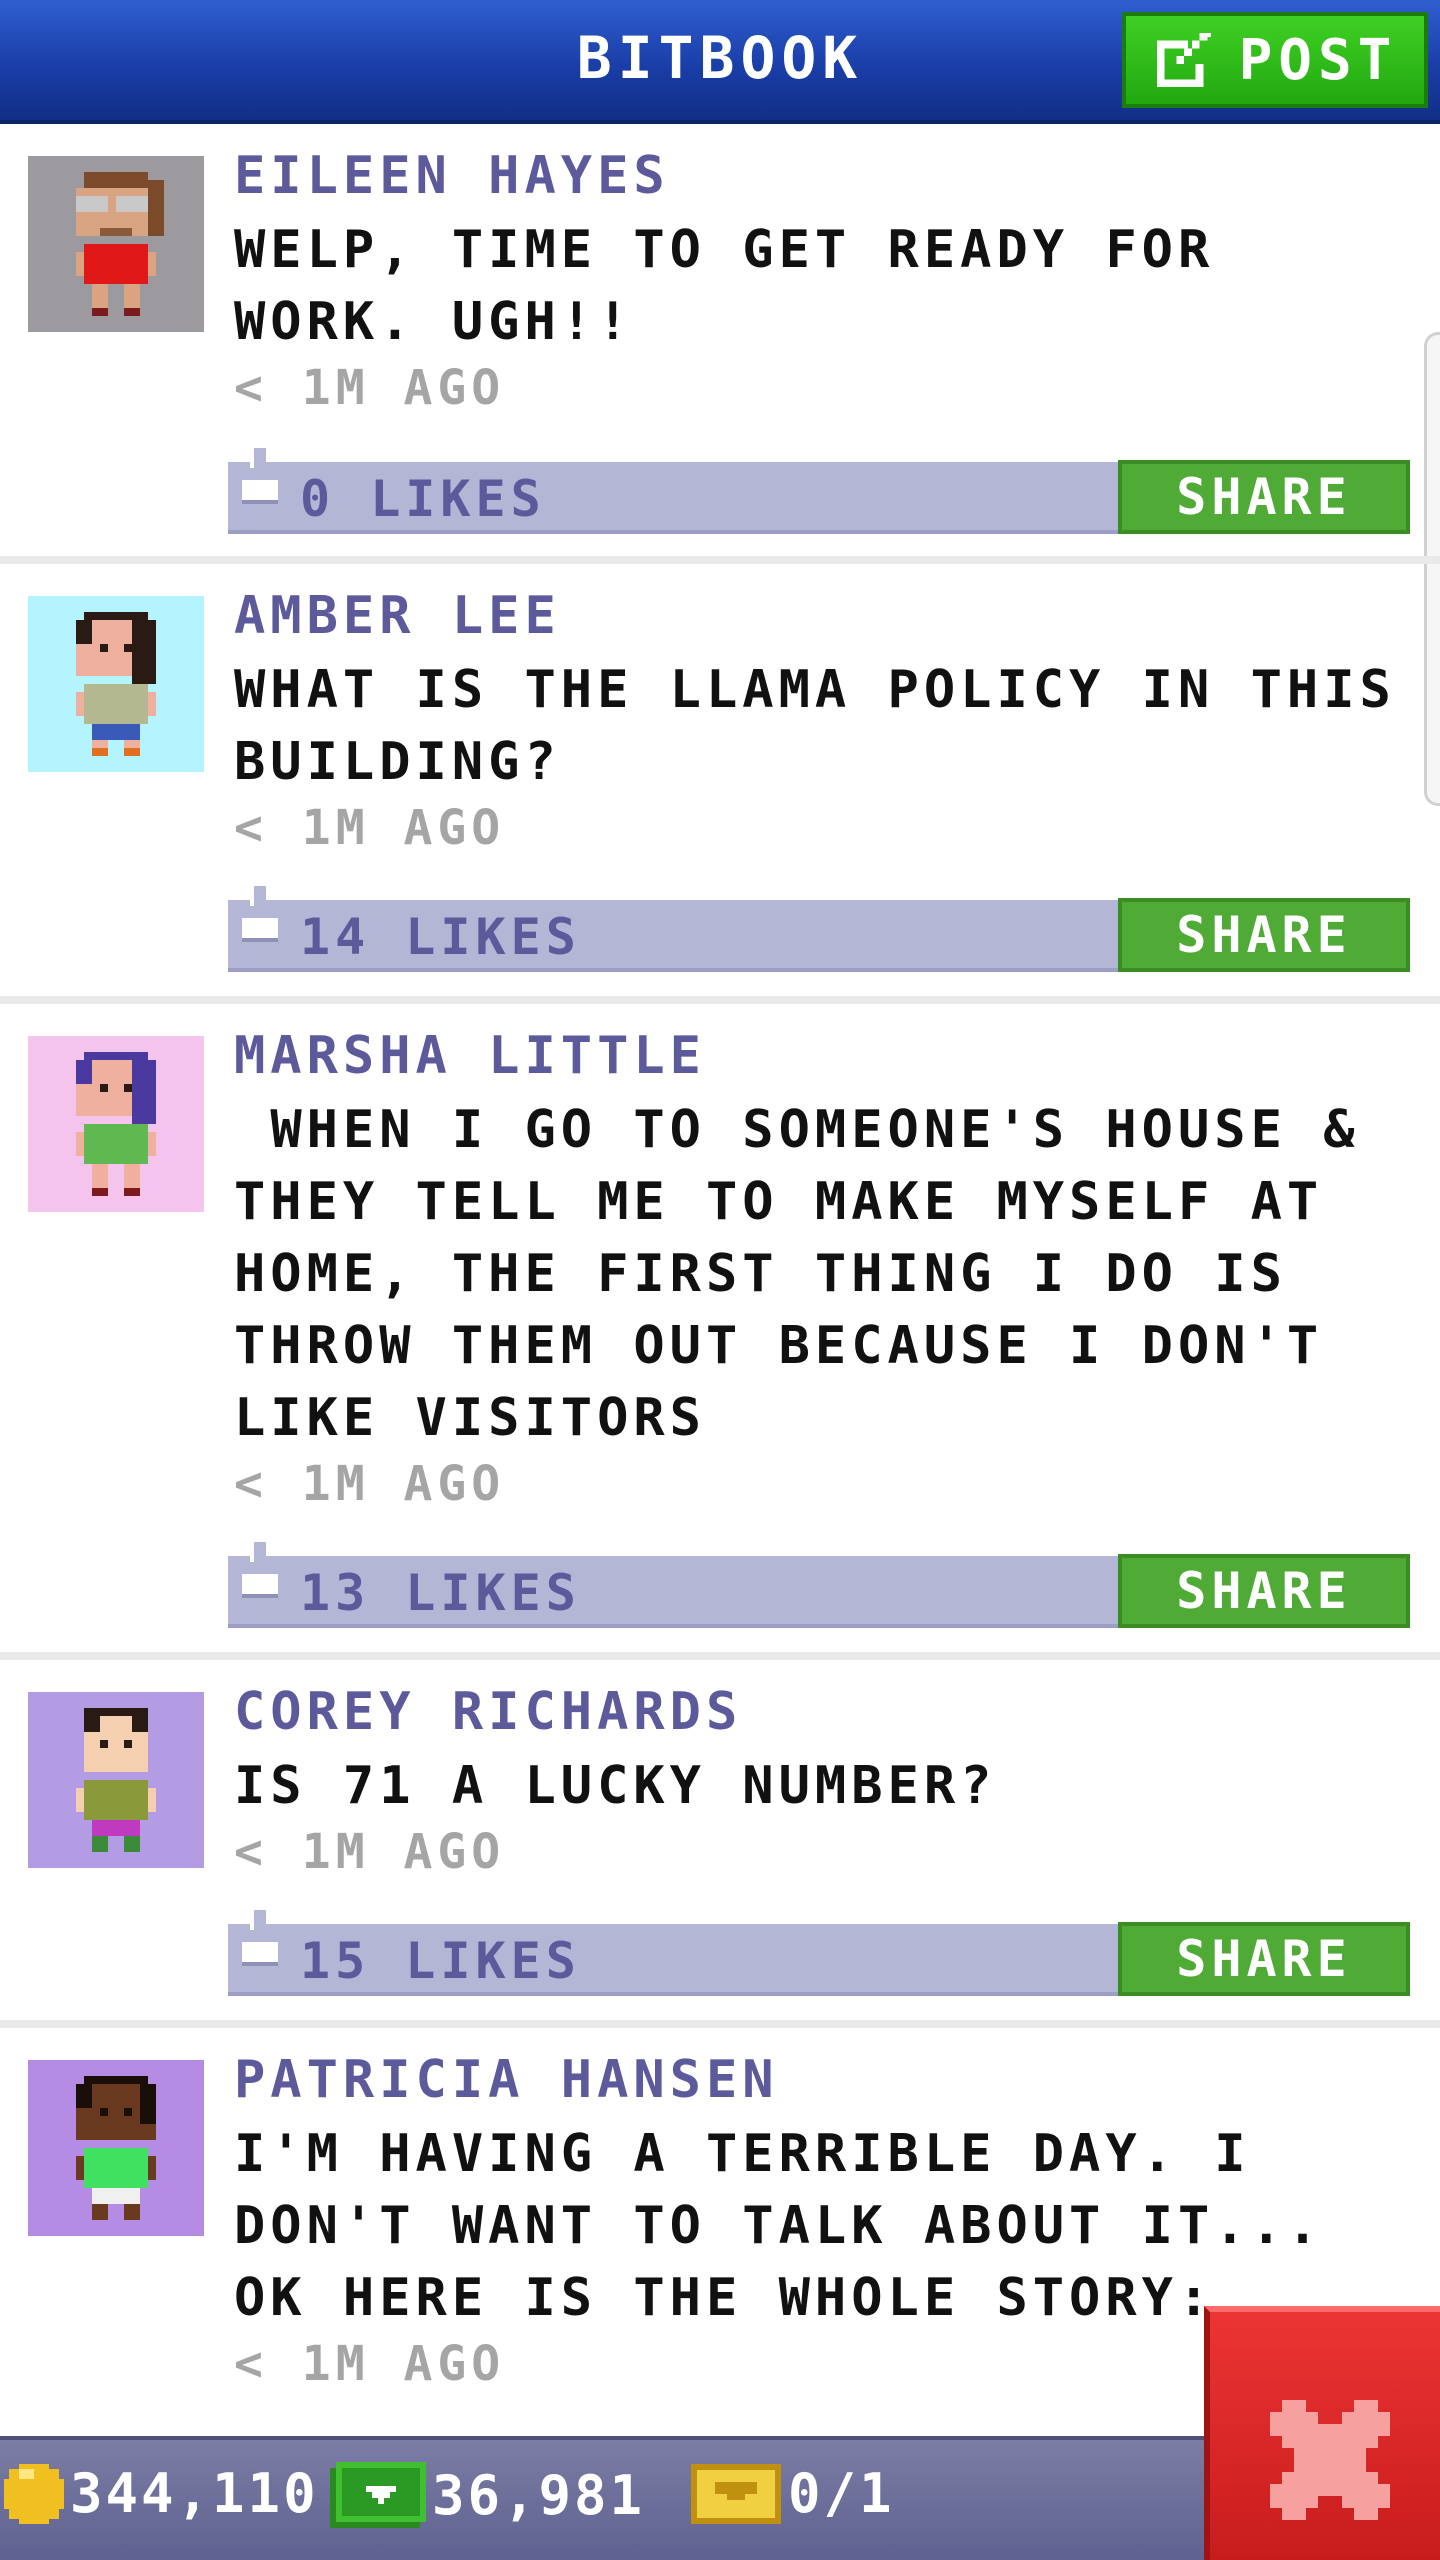  I want to click on close-button, so click(1322, 2433).